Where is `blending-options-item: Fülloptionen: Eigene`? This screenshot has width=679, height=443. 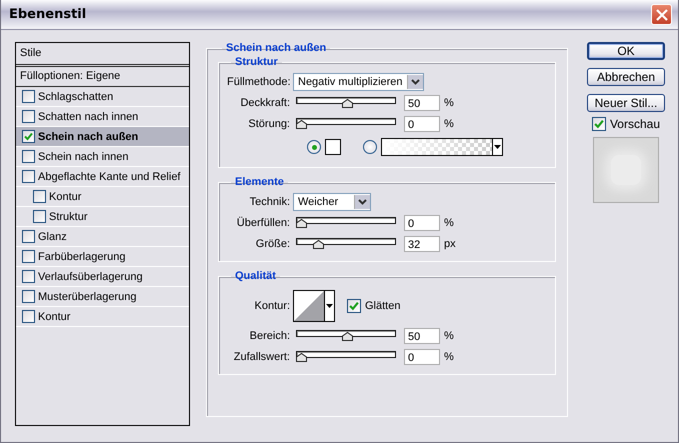 blending-options-item: Fülloptionen: Eigene is located at coordinates (102, 77).